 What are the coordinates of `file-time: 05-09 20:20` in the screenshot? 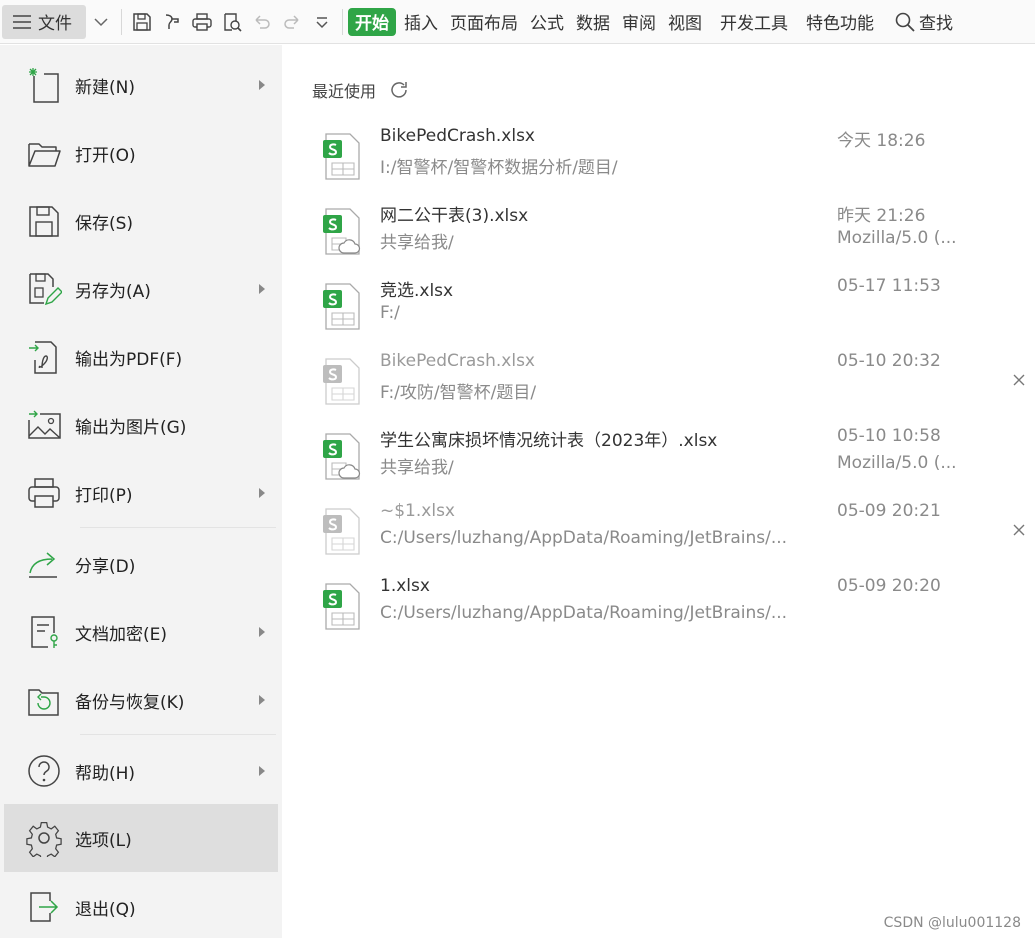 It's located at (889, 586).